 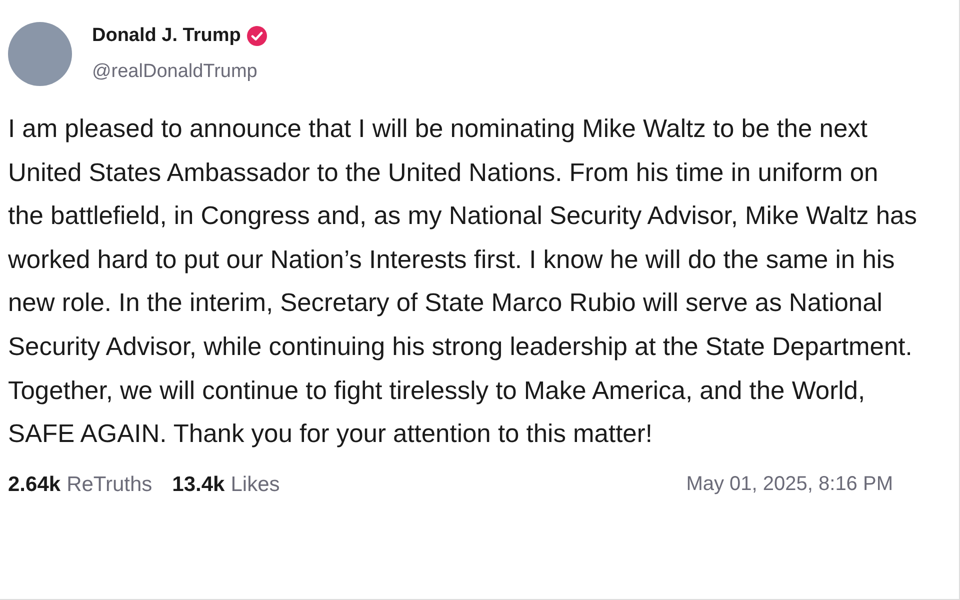 What do you see at coordinates (255, 484) in the screenshot?
I see `stat-label: Likes` at bounding box center [255, 484].